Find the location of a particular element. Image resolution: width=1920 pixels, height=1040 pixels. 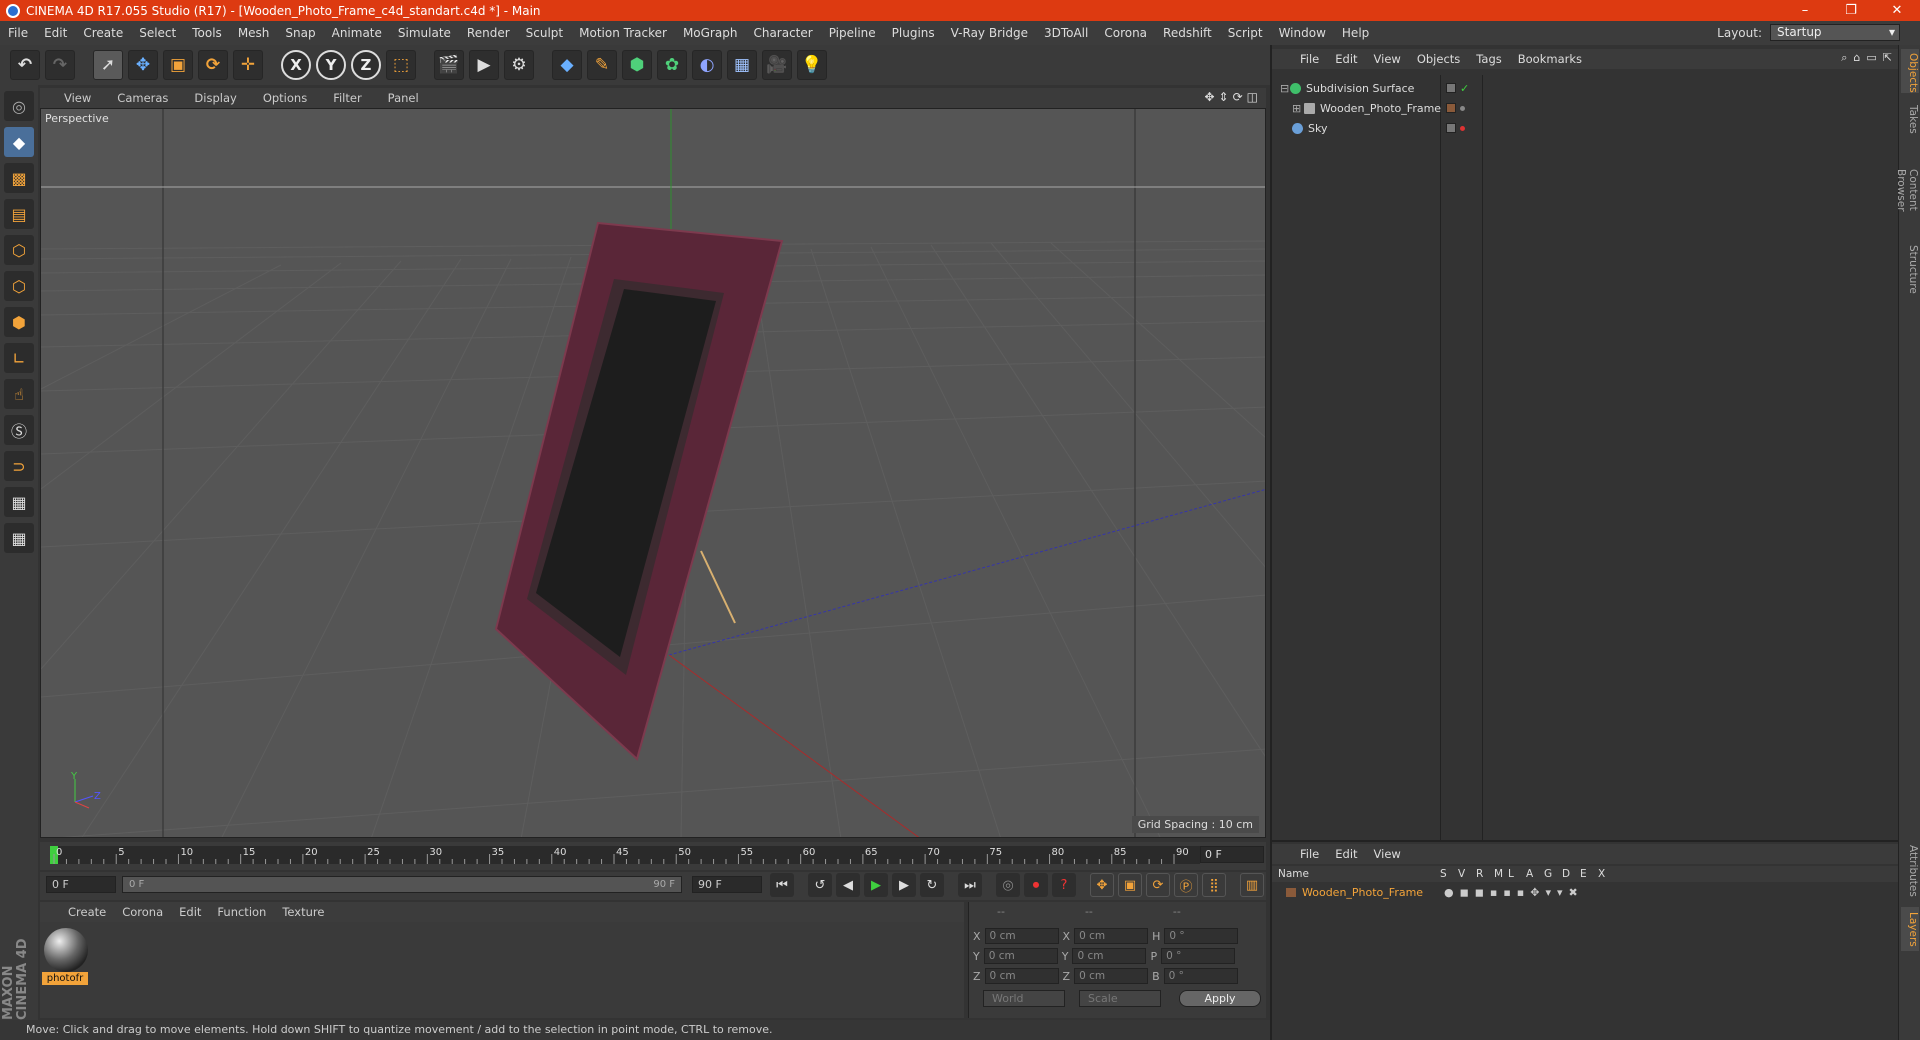

layer-menu-file: File is located at coordinates (1309, 854).